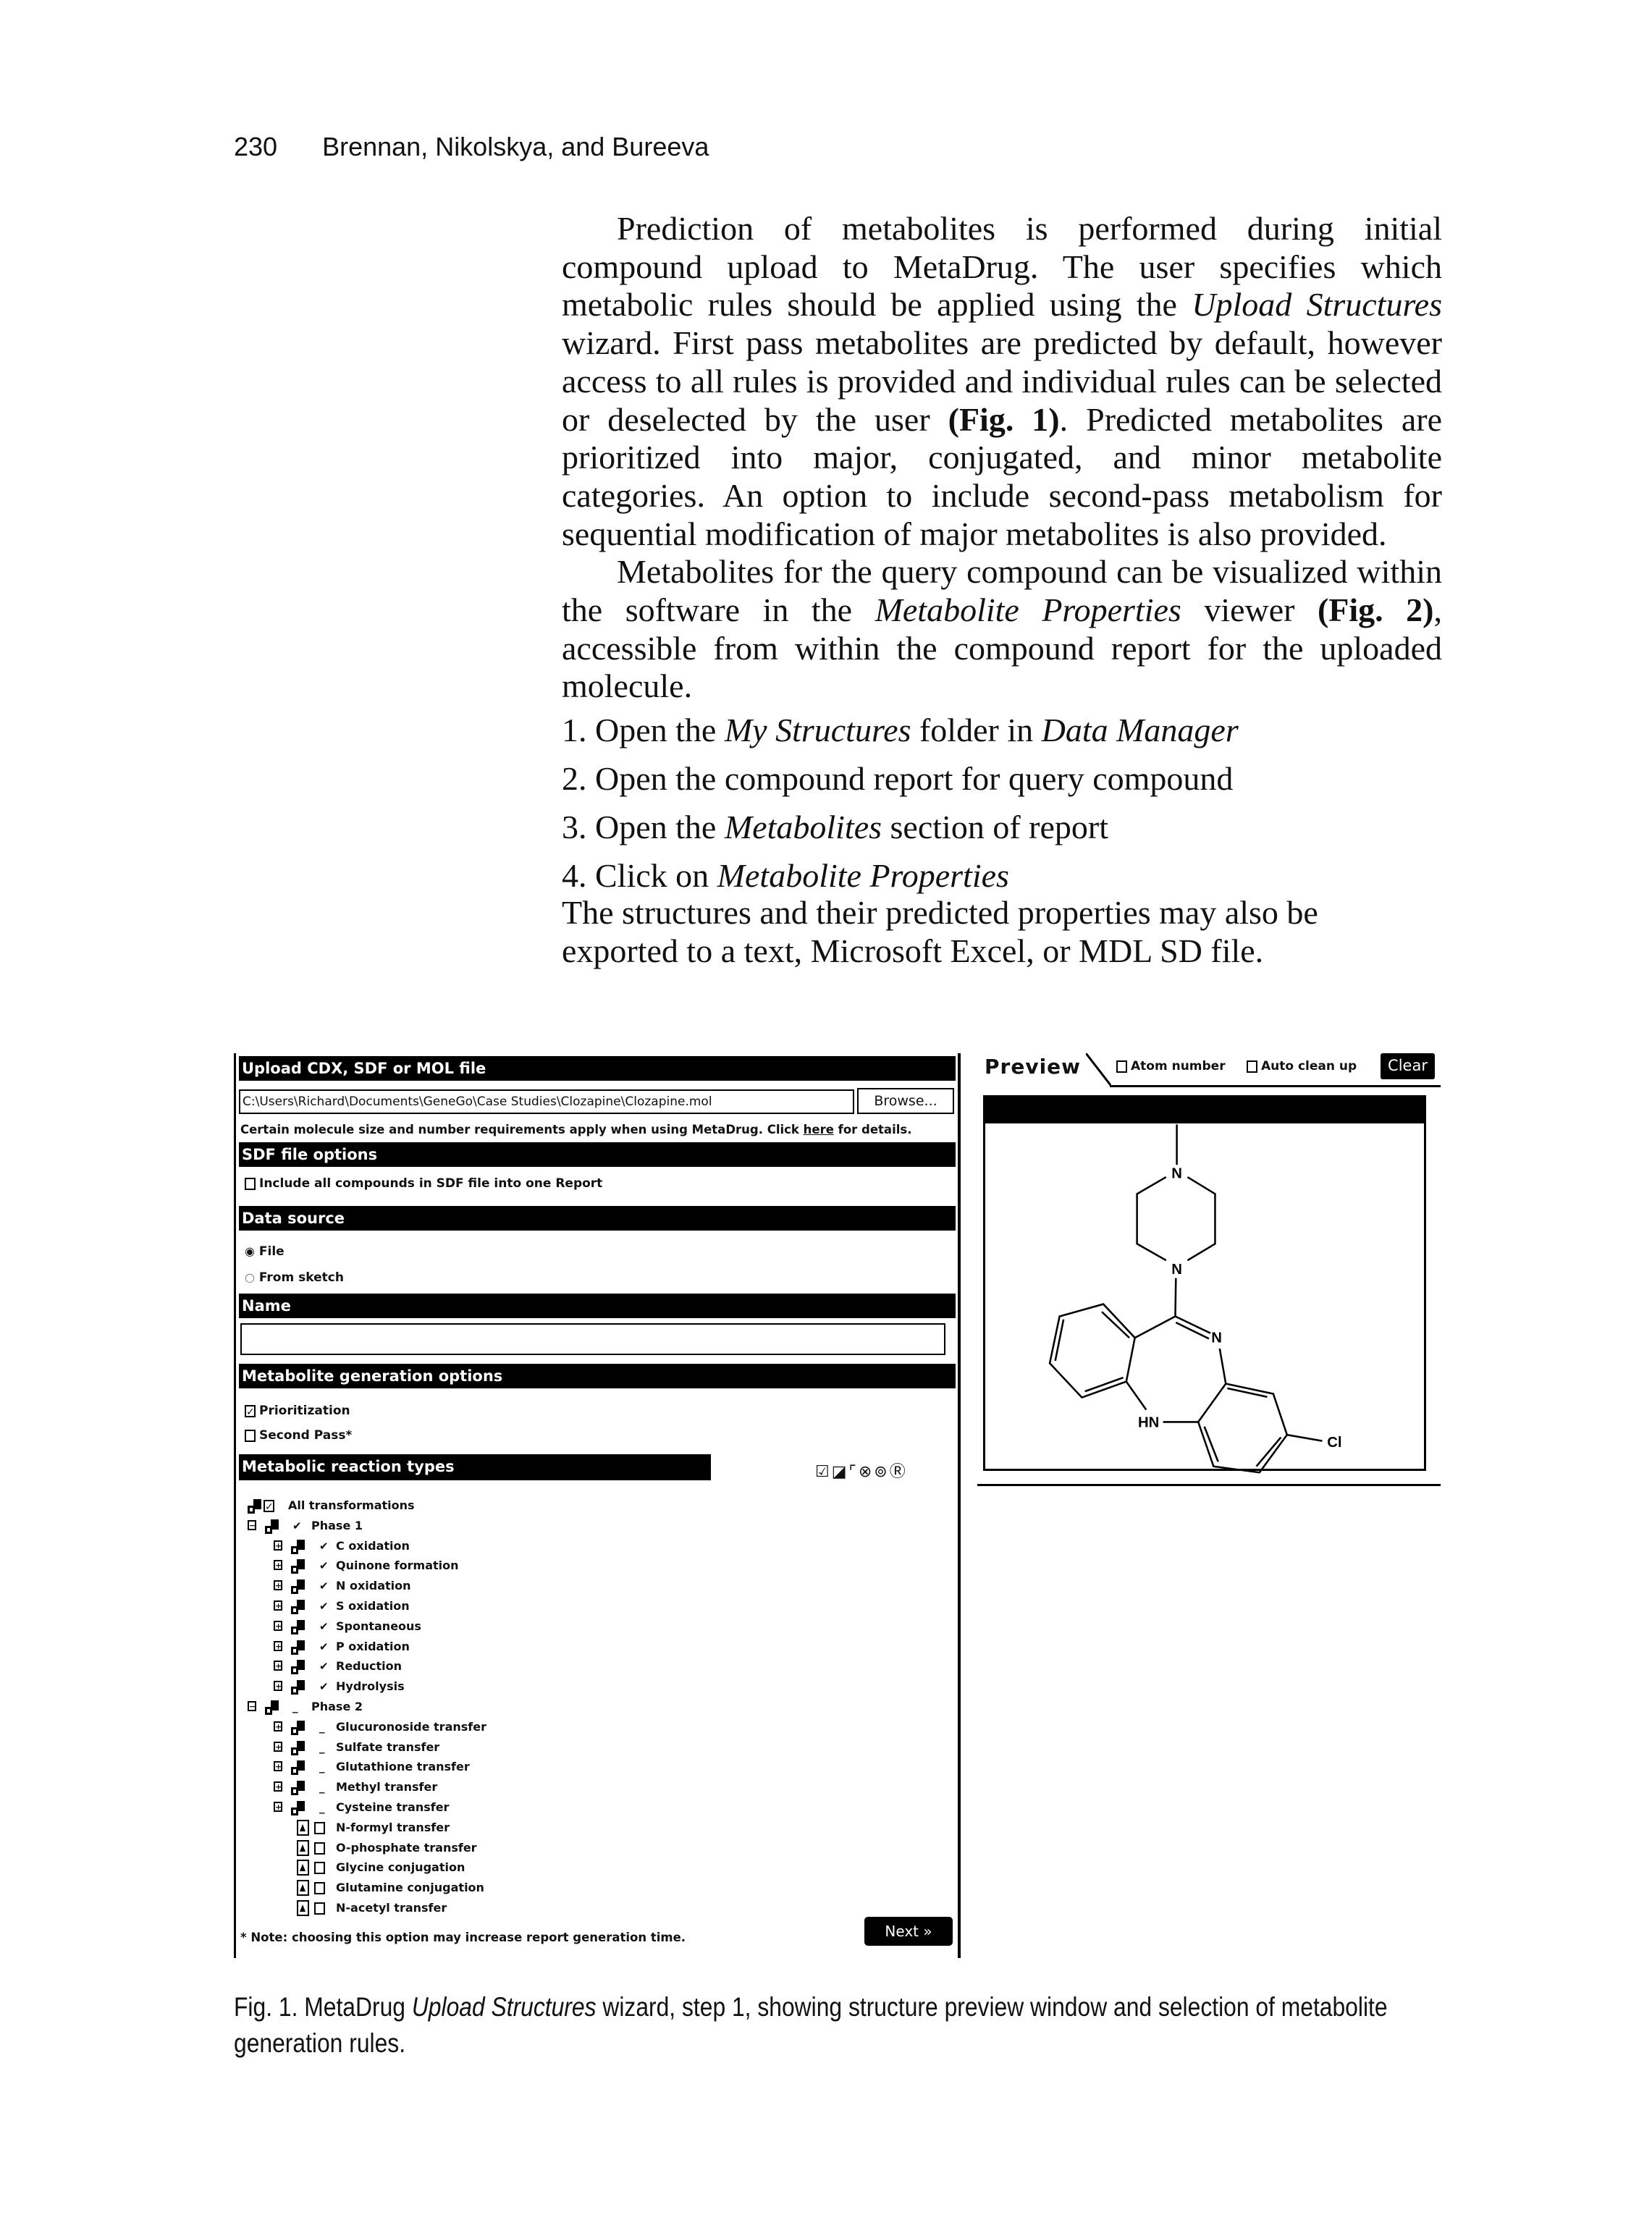  Describe the element at coordinates (265, 1251) in the screenshot. I see `radio-file: ◉ File` at that location.